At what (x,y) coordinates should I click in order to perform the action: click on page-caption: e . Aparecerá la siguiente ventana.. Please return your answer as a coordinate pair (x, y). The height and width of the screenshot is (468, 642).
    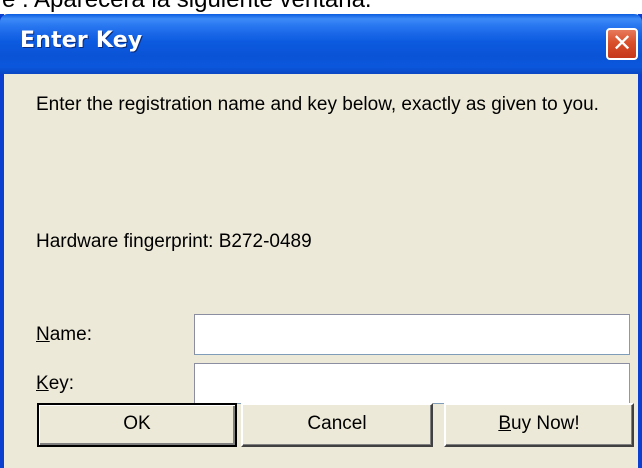
    Looking at the image, I should click on (322, 7).